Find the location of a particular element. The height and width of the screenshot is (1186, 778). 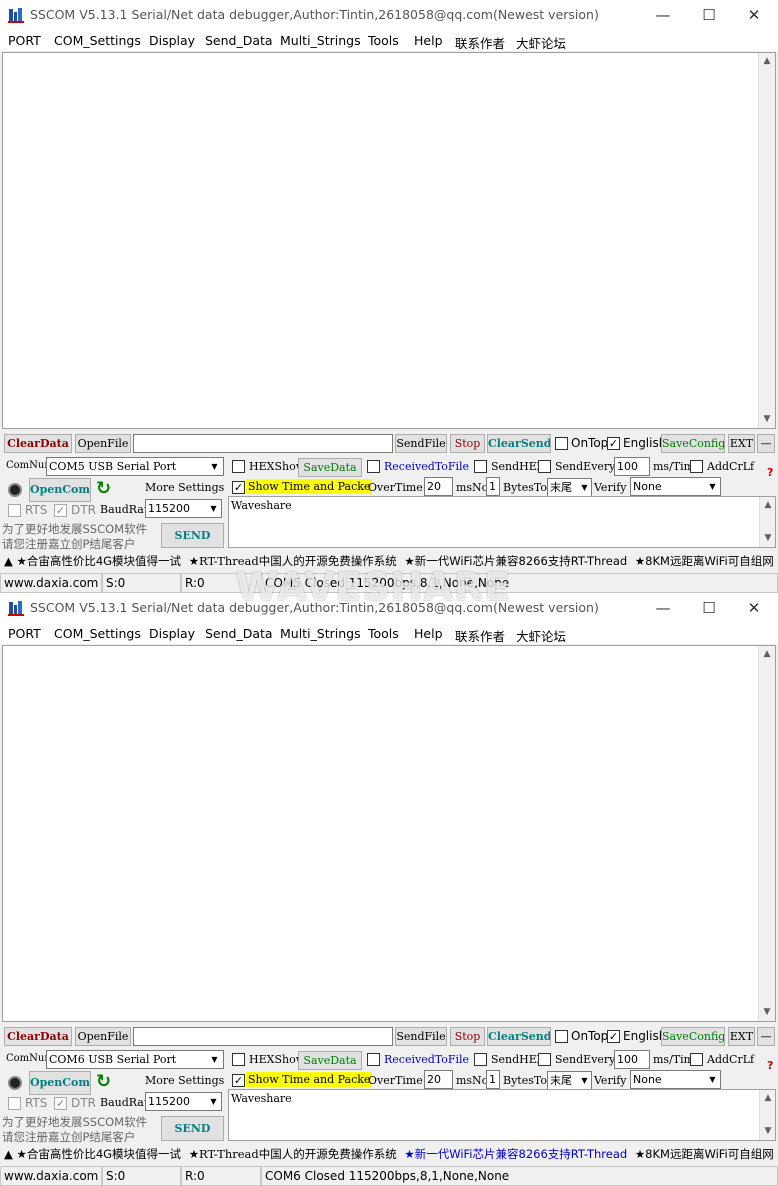

ticker-item: ★RT-Thread中国人的开源免费操作系统 is located at coordinates (293, 561).